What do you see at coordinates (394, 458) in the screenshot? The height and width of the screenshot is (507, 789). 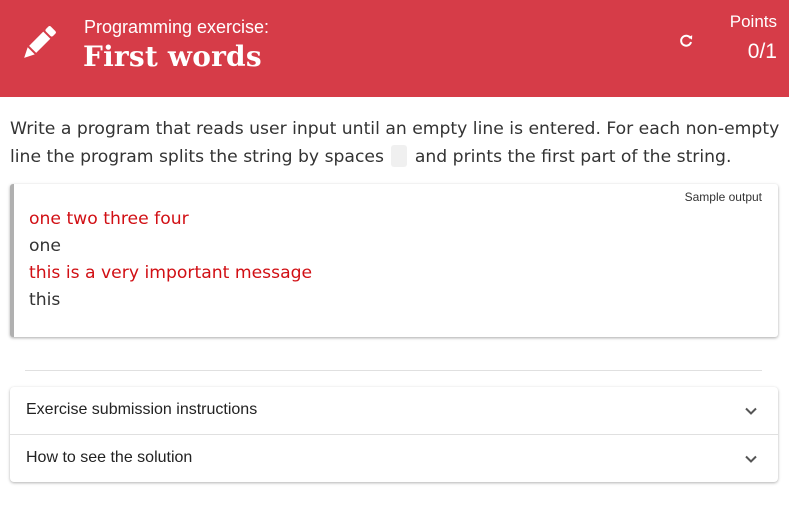 I see `accordion-see-solution: How to see the solution` at bounding box center [394, 458].